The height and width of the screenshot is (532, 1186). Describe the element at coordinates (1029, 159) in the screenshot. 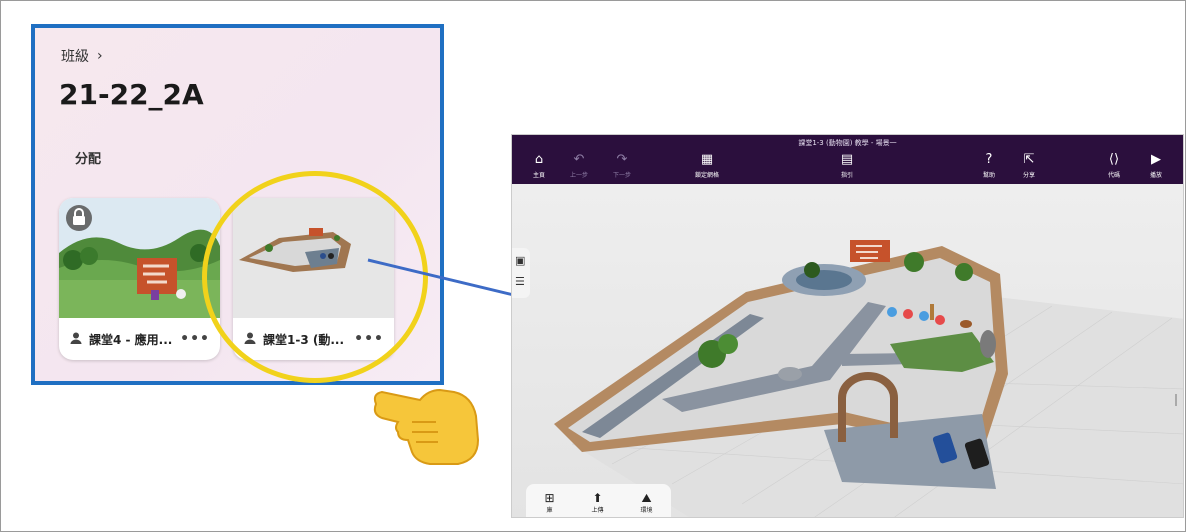

I see `share-icon: ⇱` at that location.